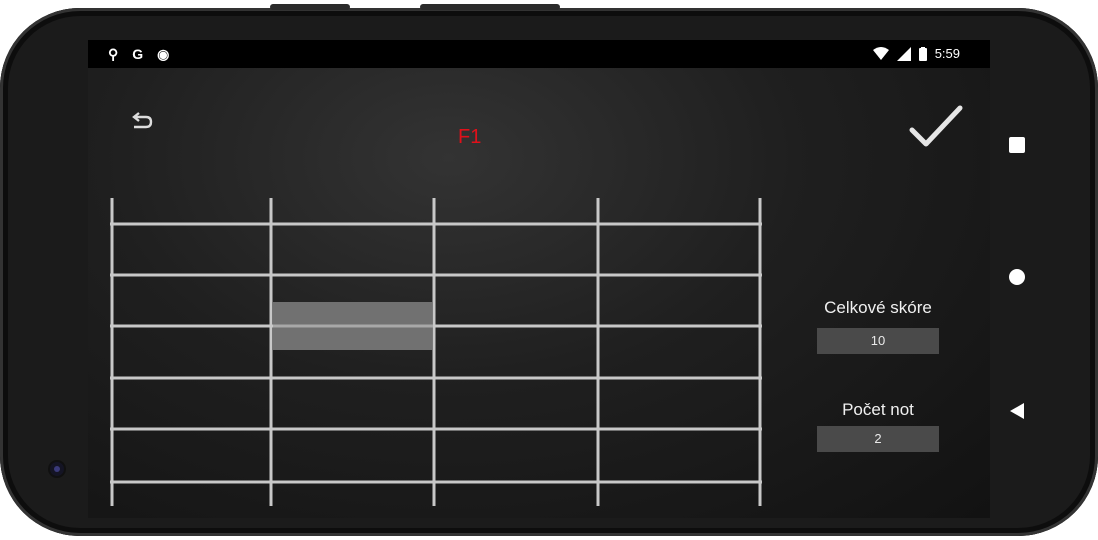 The height and width of the screenshot is (540, 1098). I want to click on location-icon: ⚲, so click(113, 54).